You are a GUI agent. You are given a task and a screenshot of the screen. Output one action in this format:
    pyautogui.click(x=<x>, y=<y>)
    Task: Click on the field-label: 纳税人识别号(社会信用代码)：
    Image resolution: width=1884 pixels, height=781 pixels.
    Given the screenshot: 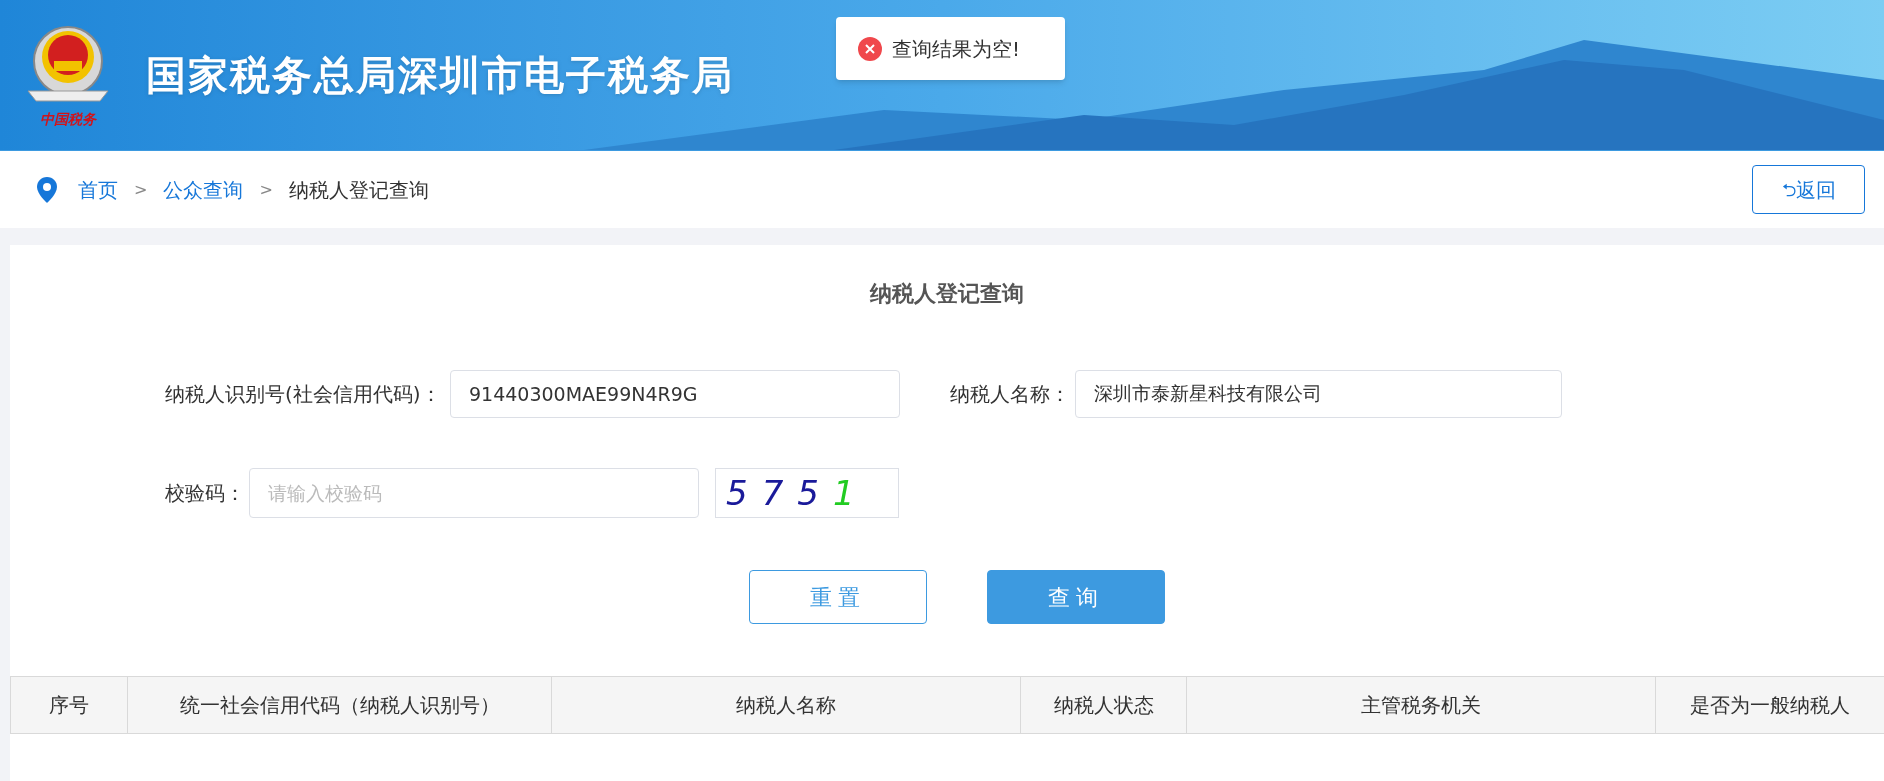 What is the action you would take?
    pyautogui.click(x=303, y=394)
    